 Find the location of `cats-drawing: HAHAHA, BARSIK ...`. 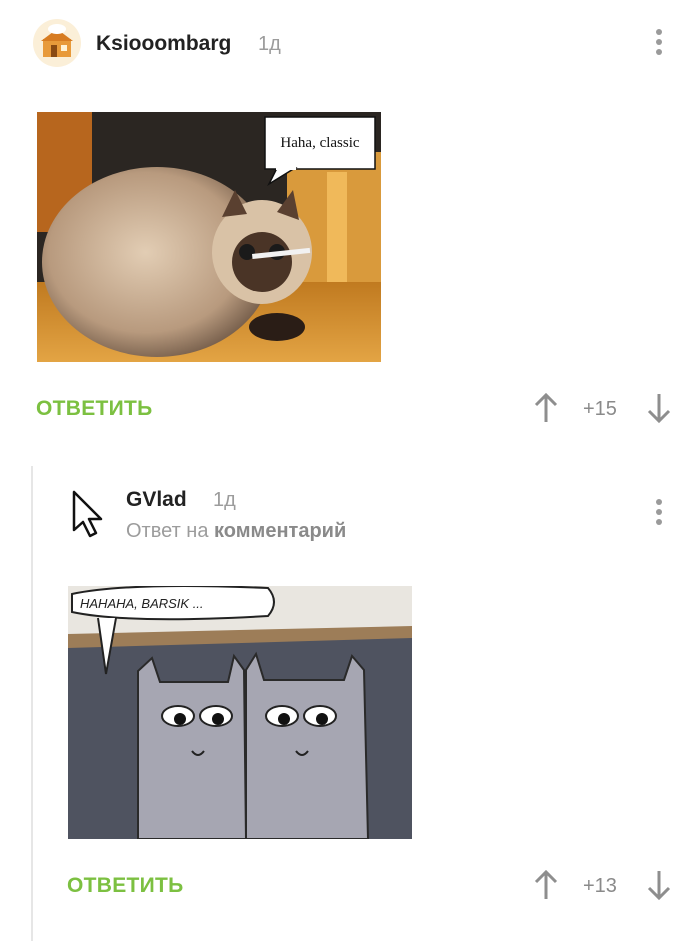

cats-drawing: HAHAHA, BARSIK ... is located at coordinates (240, 712).